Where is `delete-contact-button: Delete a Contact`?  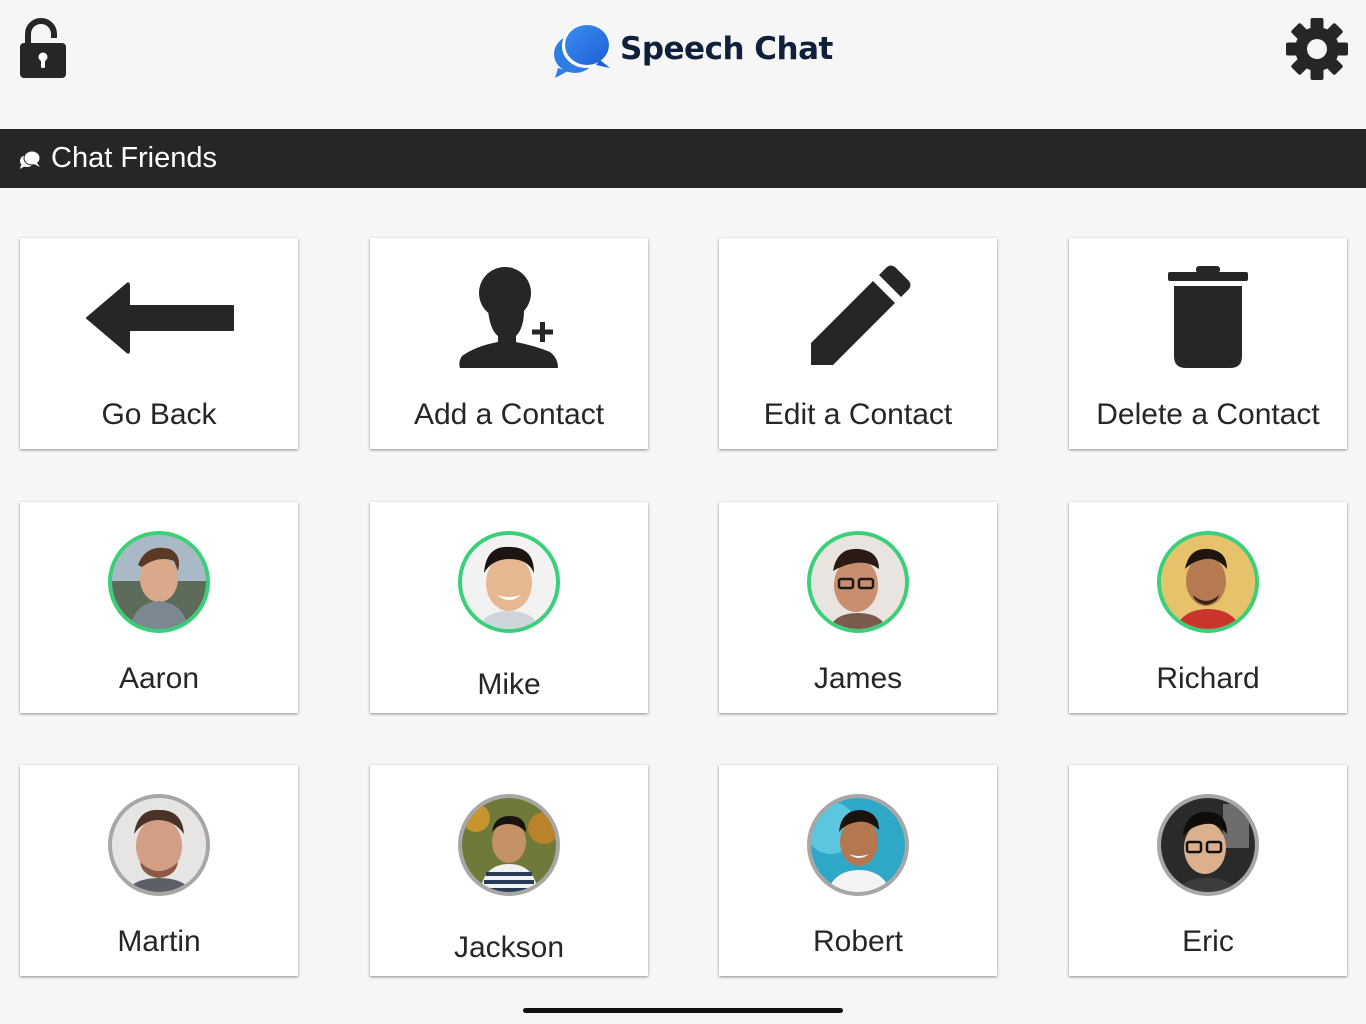
delete-contact-button: Delete a Contact is located at coordinates (1208, 343).